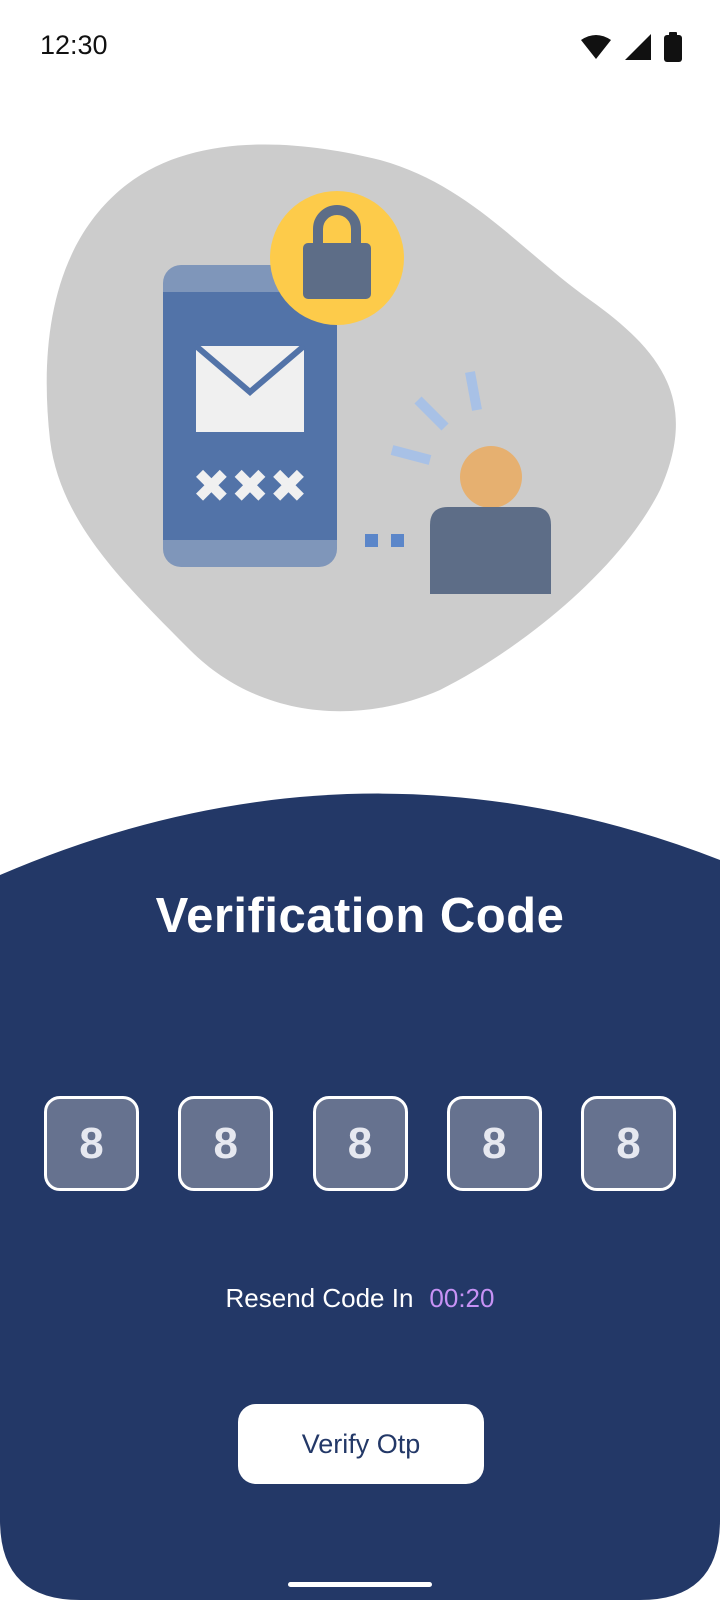  I want to click on otp-digit-4: 8, so click(494, 1143).